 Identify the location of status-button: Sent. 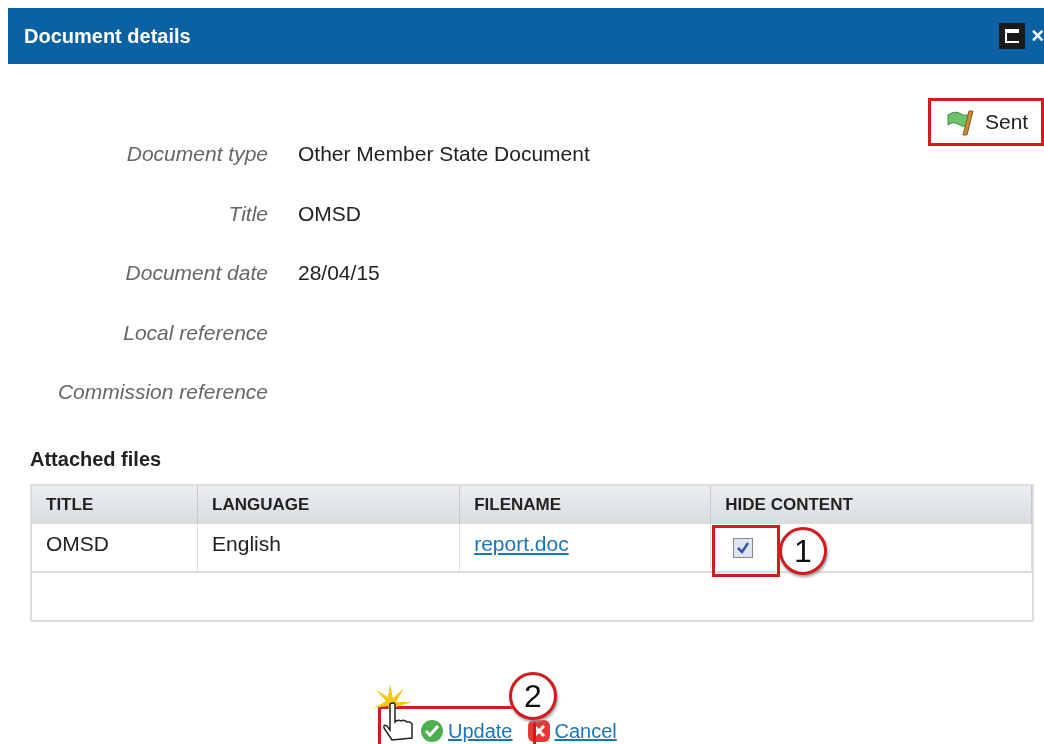
(986, 122).